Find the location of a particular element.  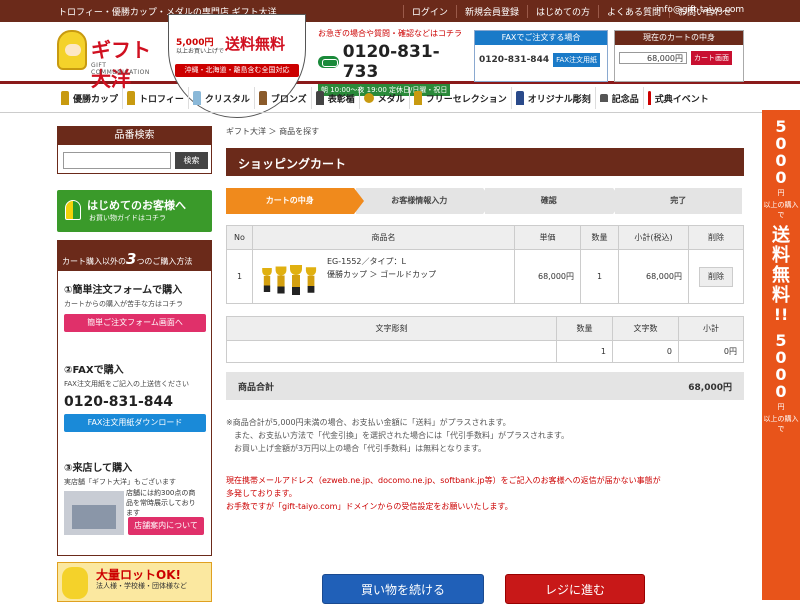

nav-plaque: 表彰楯 is located at coordinates (336, 98).